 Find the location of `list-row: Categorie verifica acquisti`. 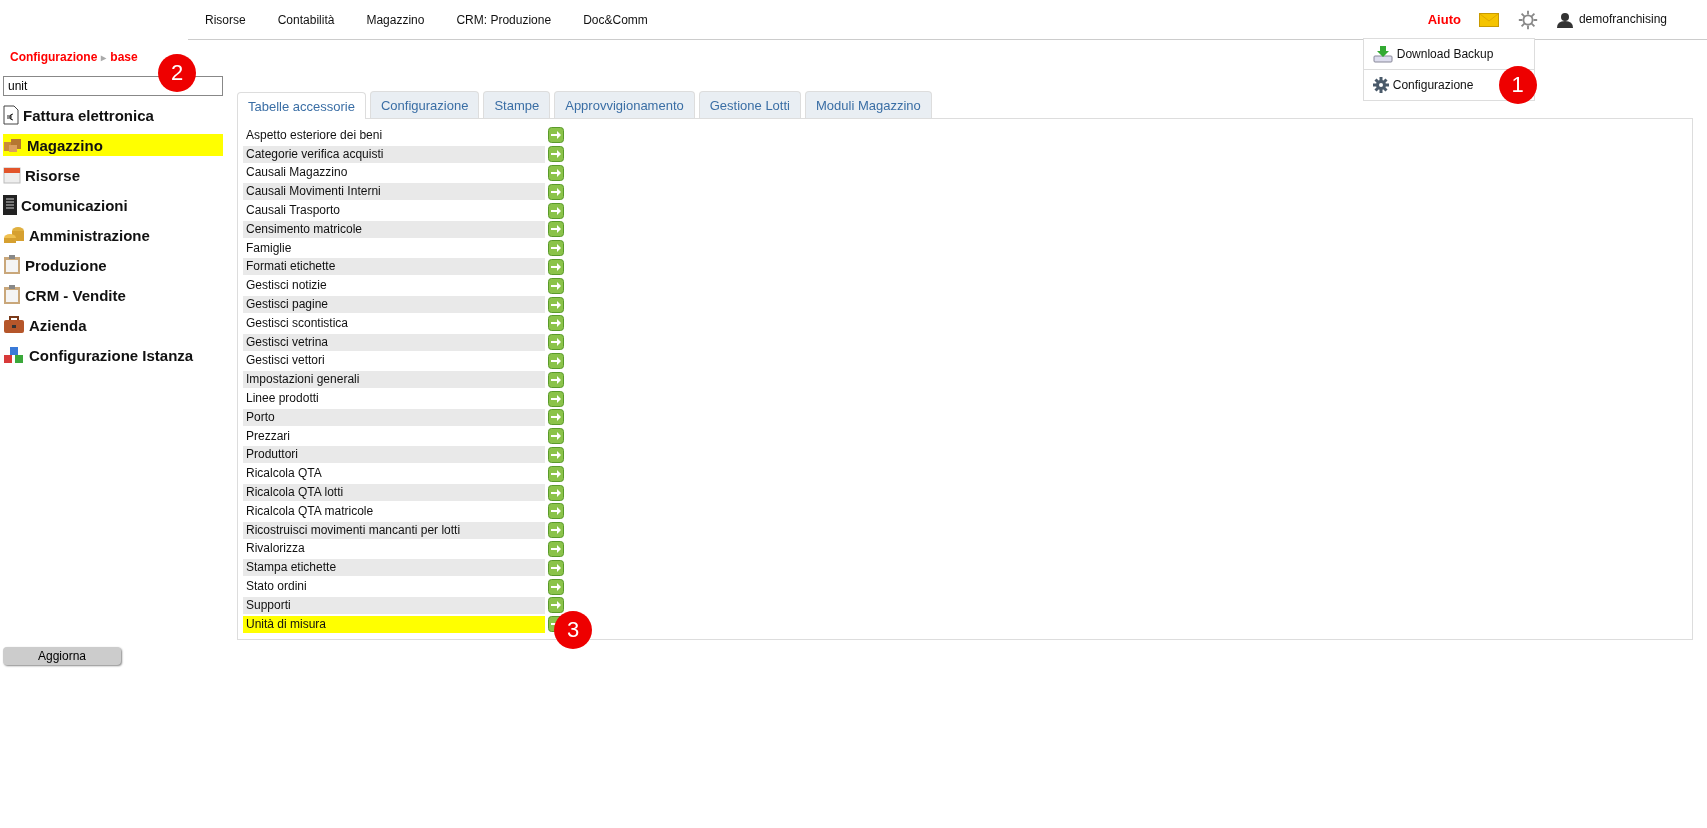

list-row: Categorie verifica acquisti is located at coordinates (394, 154).